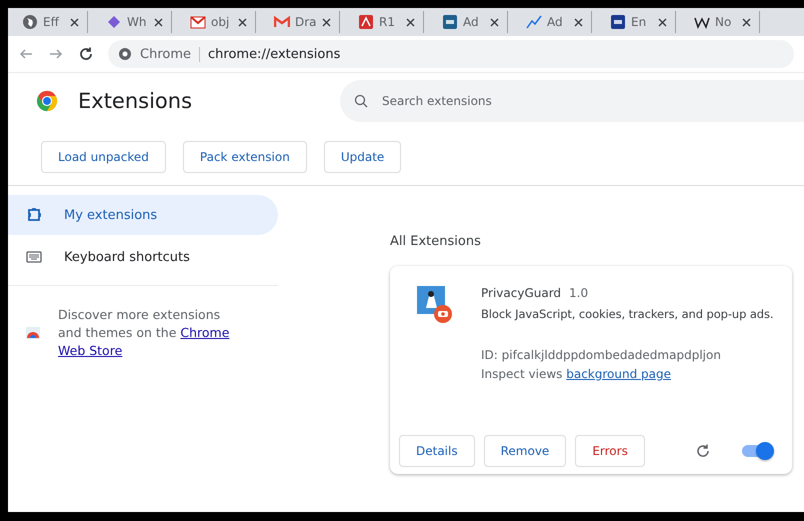  I want to click on card-button: Details, so click(437, 451).